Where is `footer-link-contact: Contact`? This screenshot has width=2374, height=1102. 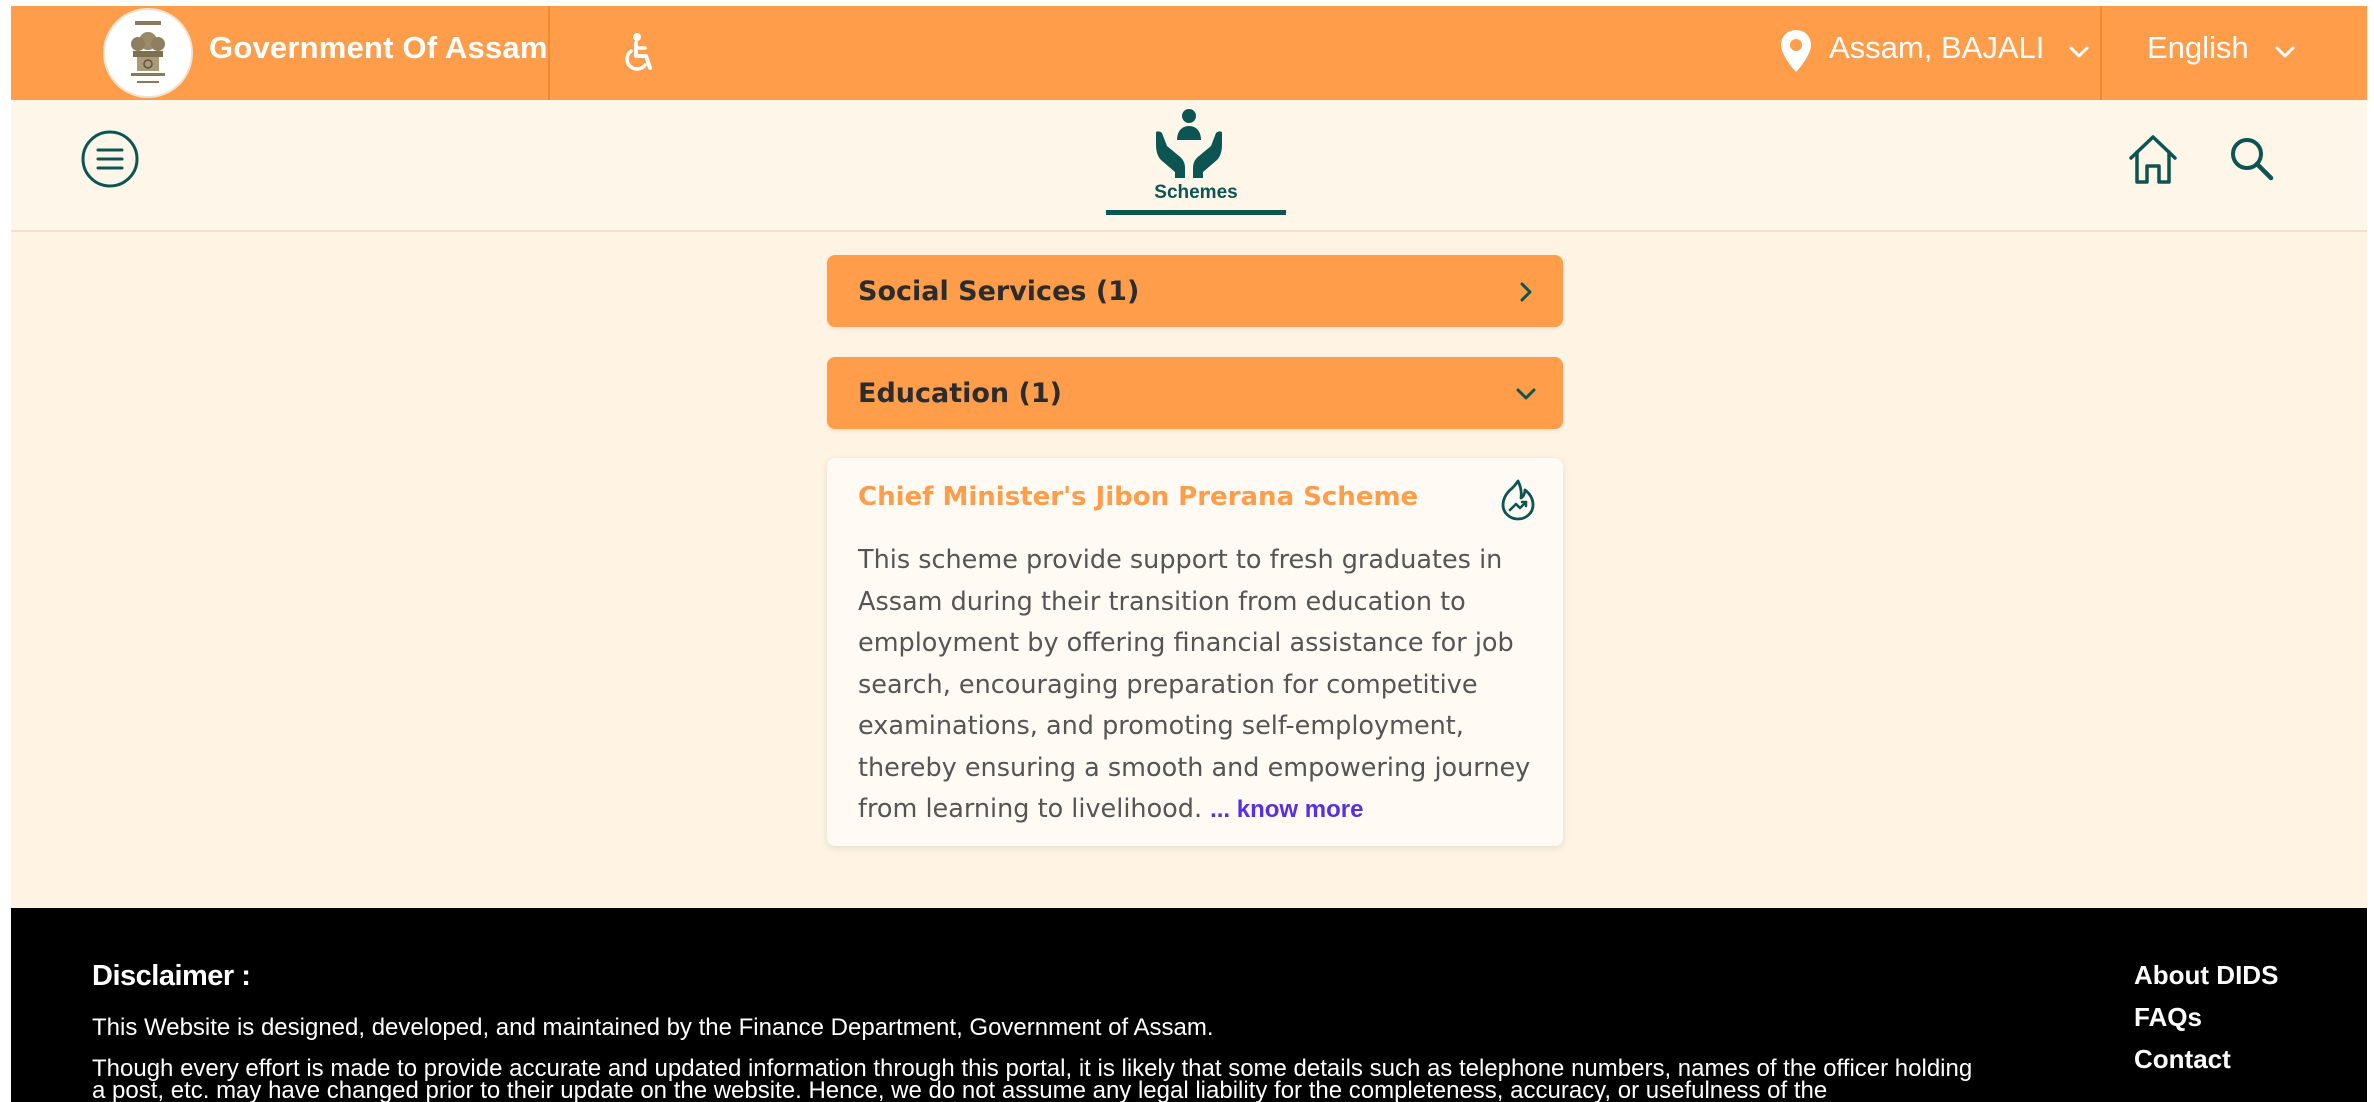 footer-link-contact: Contact is located at coordinates (2182, 1059).